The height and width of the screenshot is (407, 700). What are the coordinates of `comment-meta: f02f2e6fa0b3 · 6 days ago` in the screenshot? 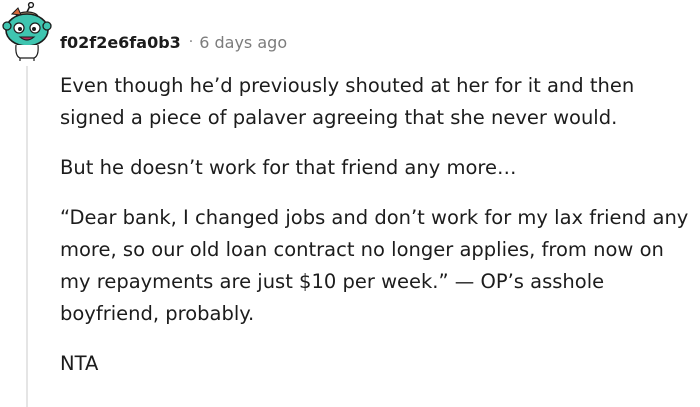 It's located at (173, 42).